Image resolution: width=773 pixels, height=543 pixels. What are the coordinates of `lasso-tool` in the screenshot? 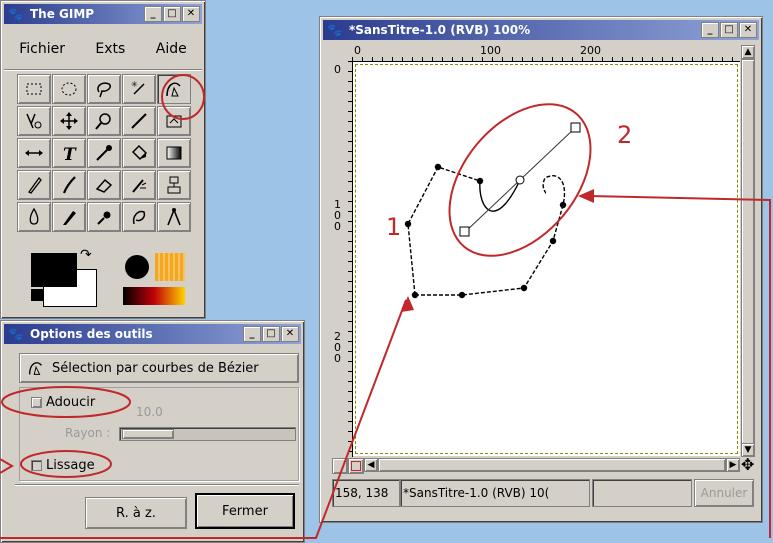 It's located at (104, 89).